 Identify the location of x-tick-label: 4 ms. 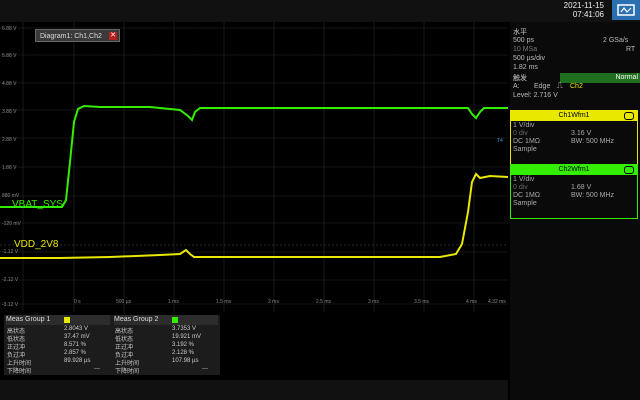
(471, 302).